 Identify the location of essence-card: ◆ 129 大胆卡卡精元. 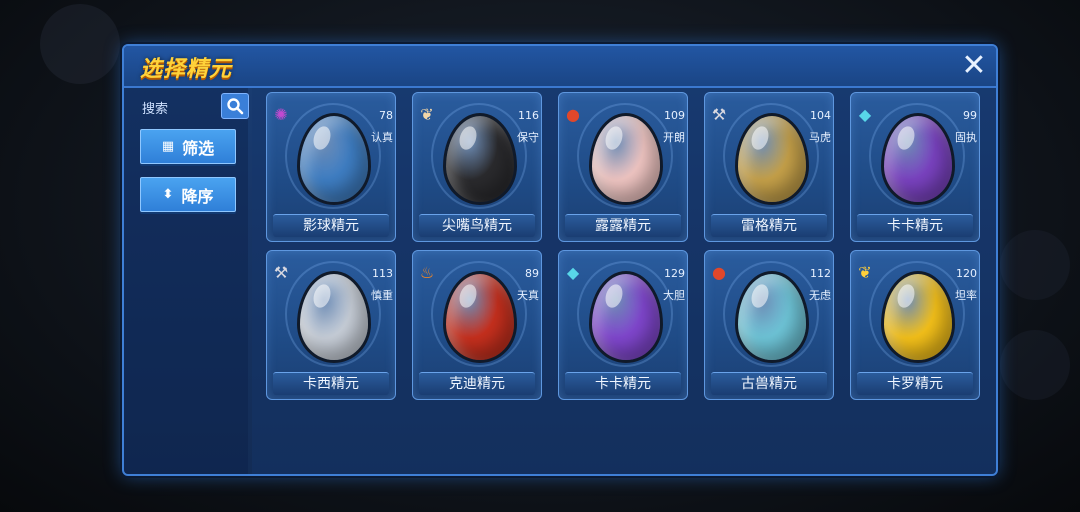
(623, 325).